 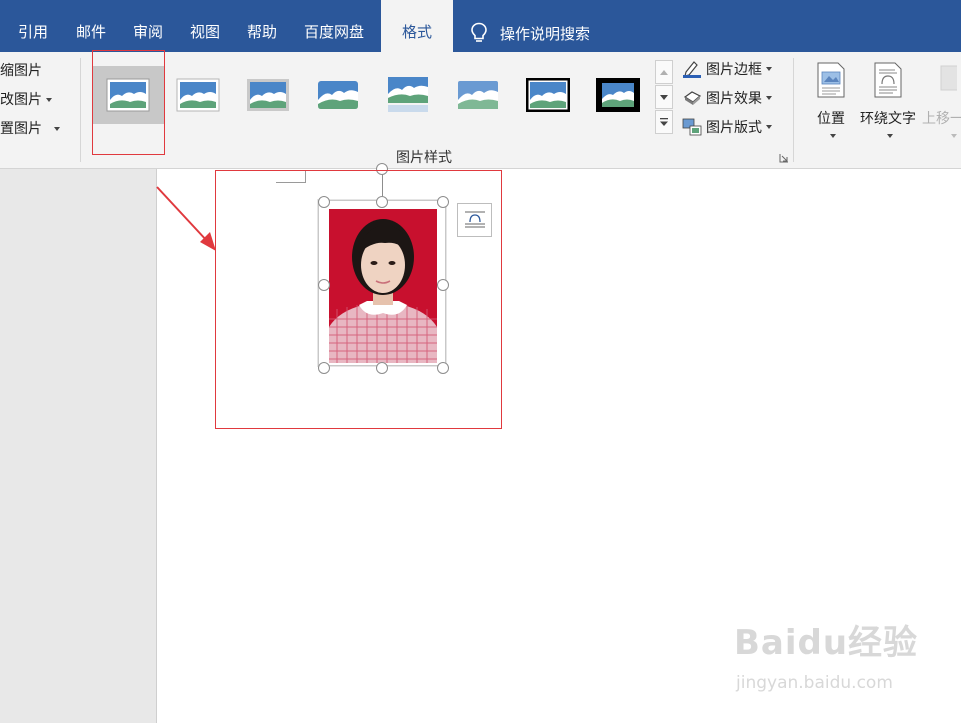 I want to click on annotation-arrow-icon, so click(x=186, y=218).